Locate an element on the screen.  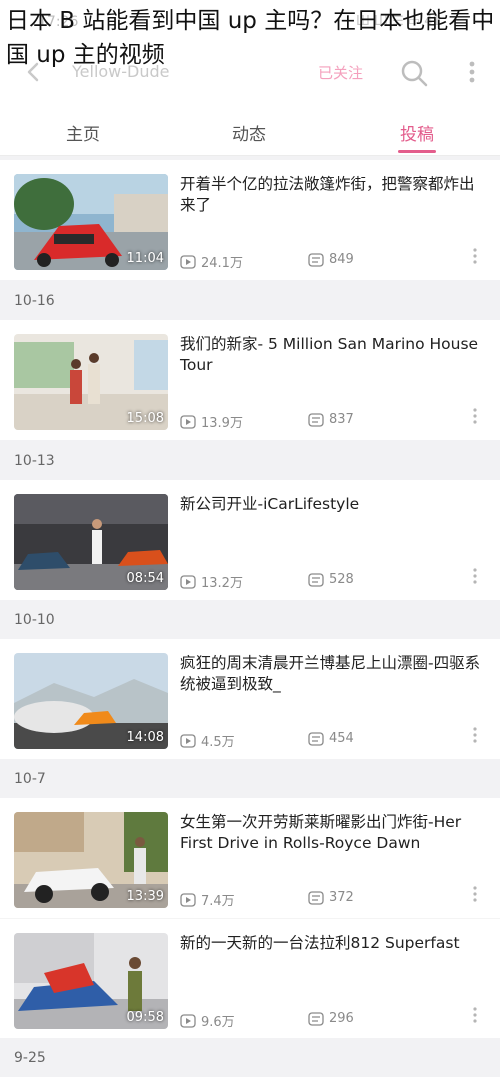
danmaku-count: 296 is located at coordinates (331, 1018).